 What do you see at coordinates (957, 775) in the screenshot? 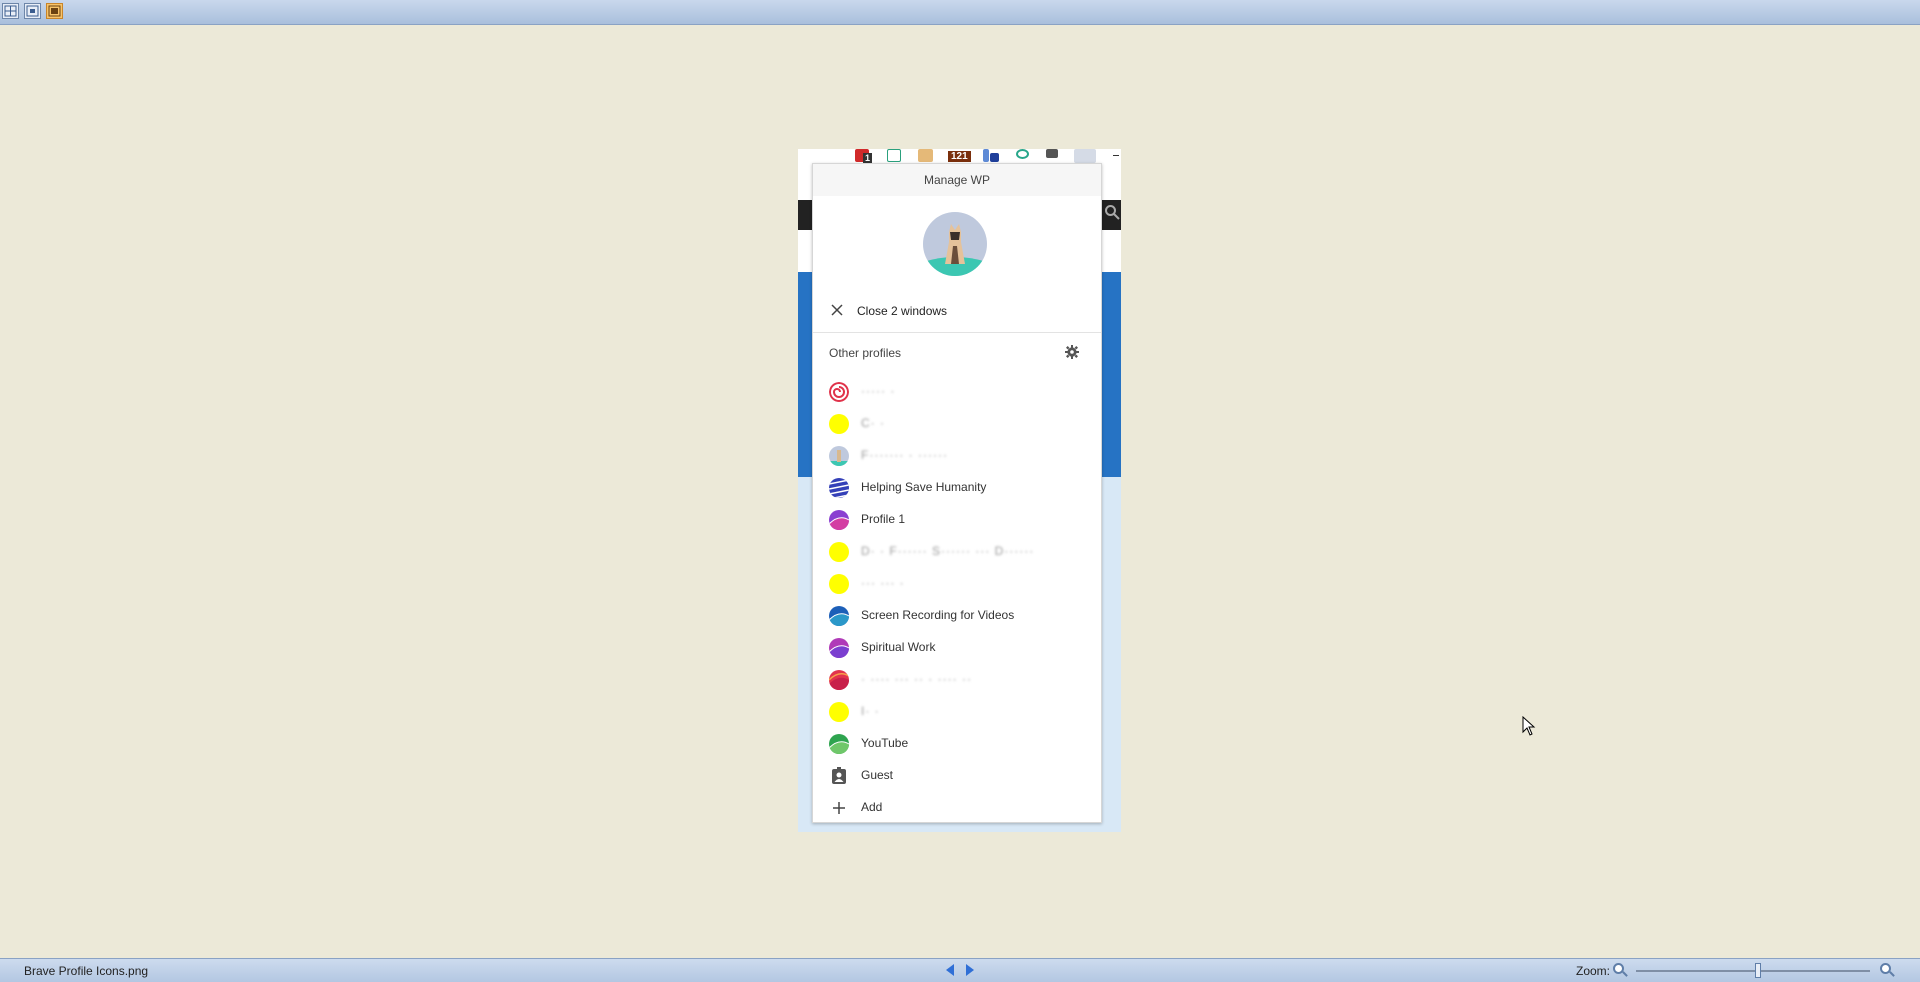
I see `guest-profile-item: Guest` at bounding box center [957, 775].